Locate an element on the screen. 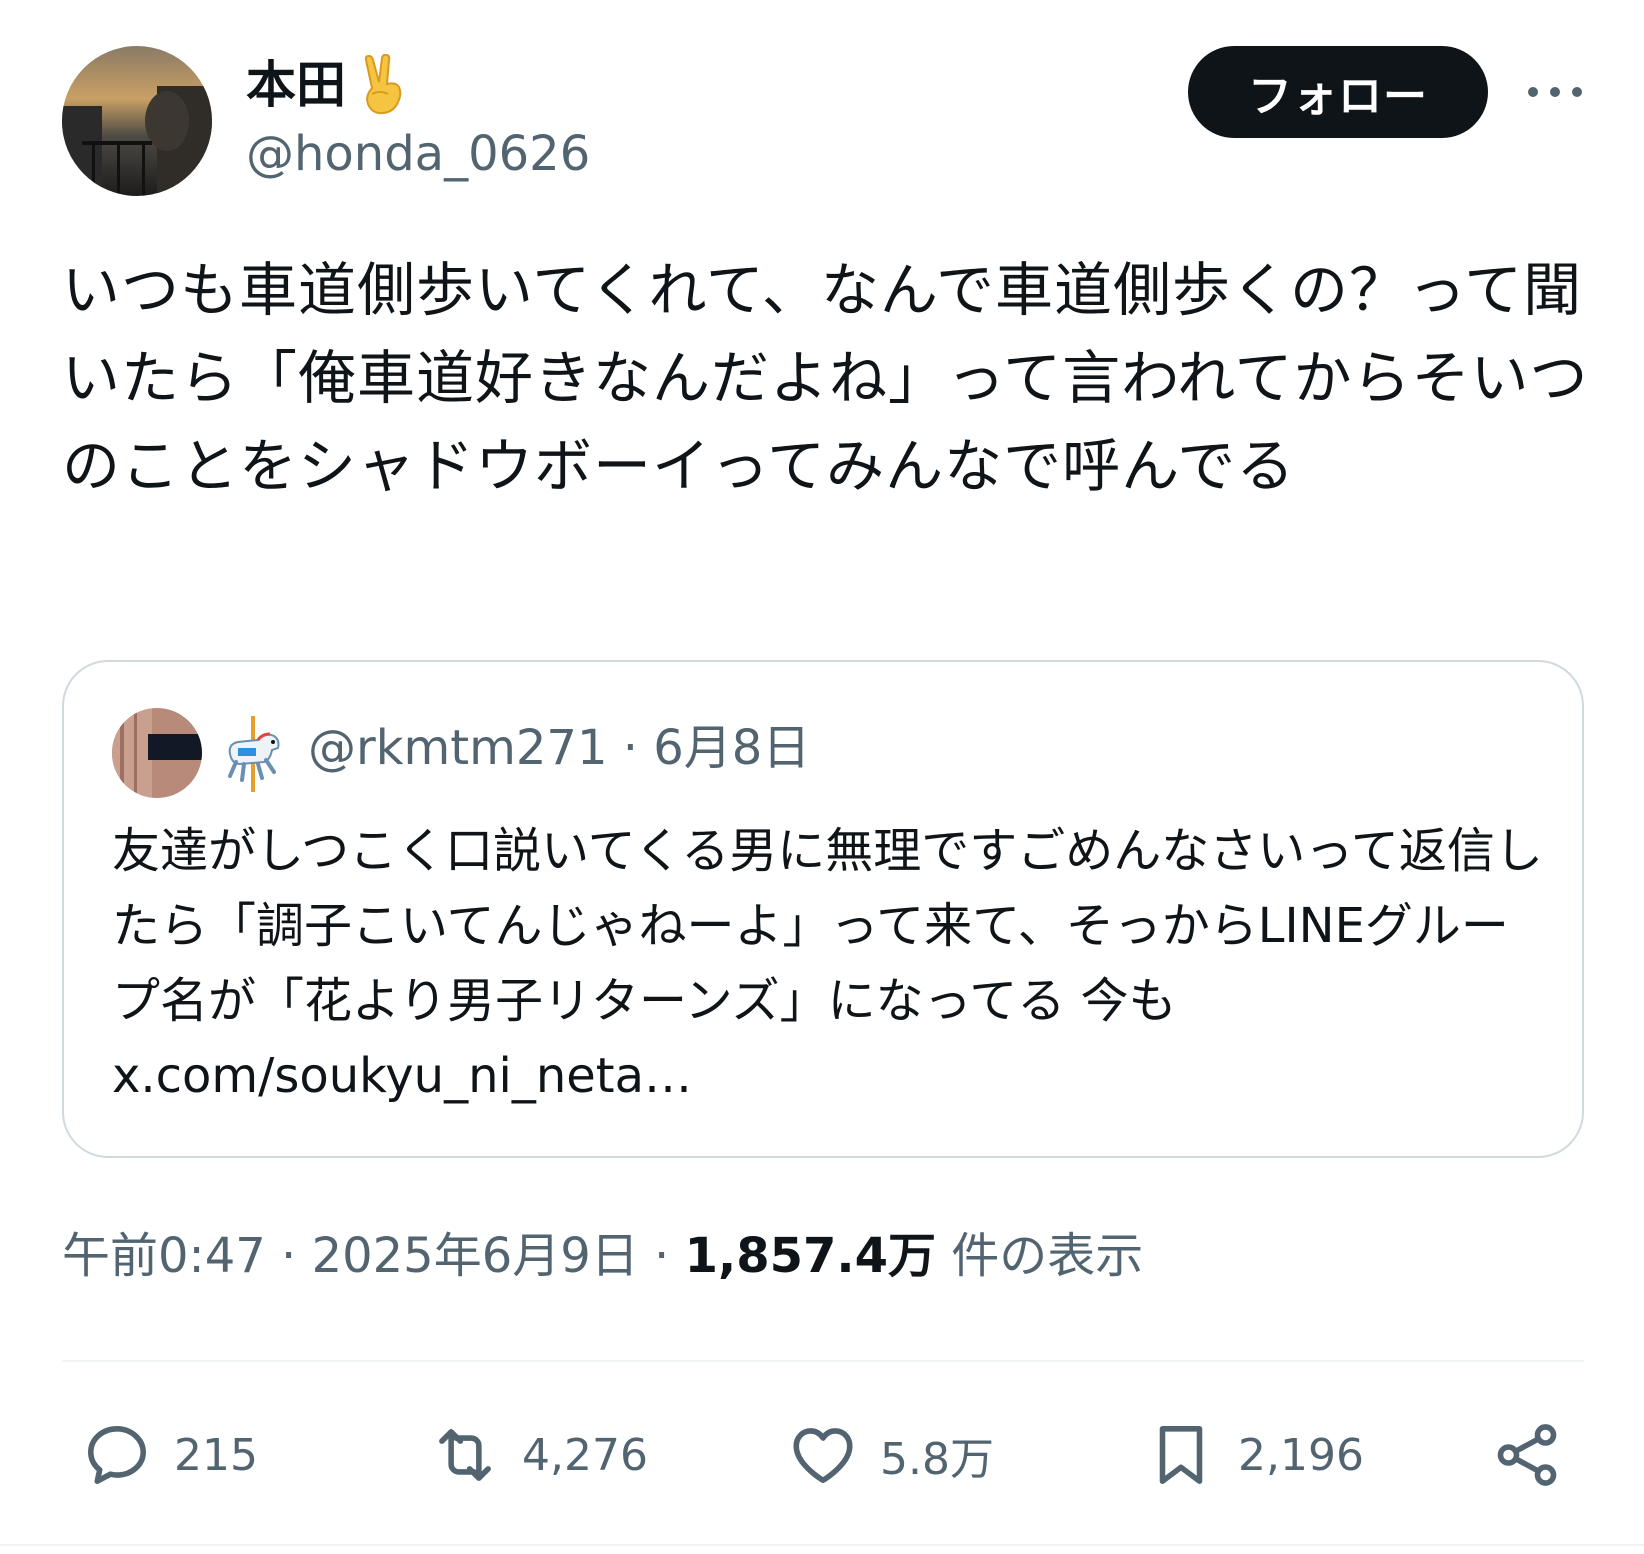  bookmark-count: 2,196 is located at coordinates (1301, 1455).